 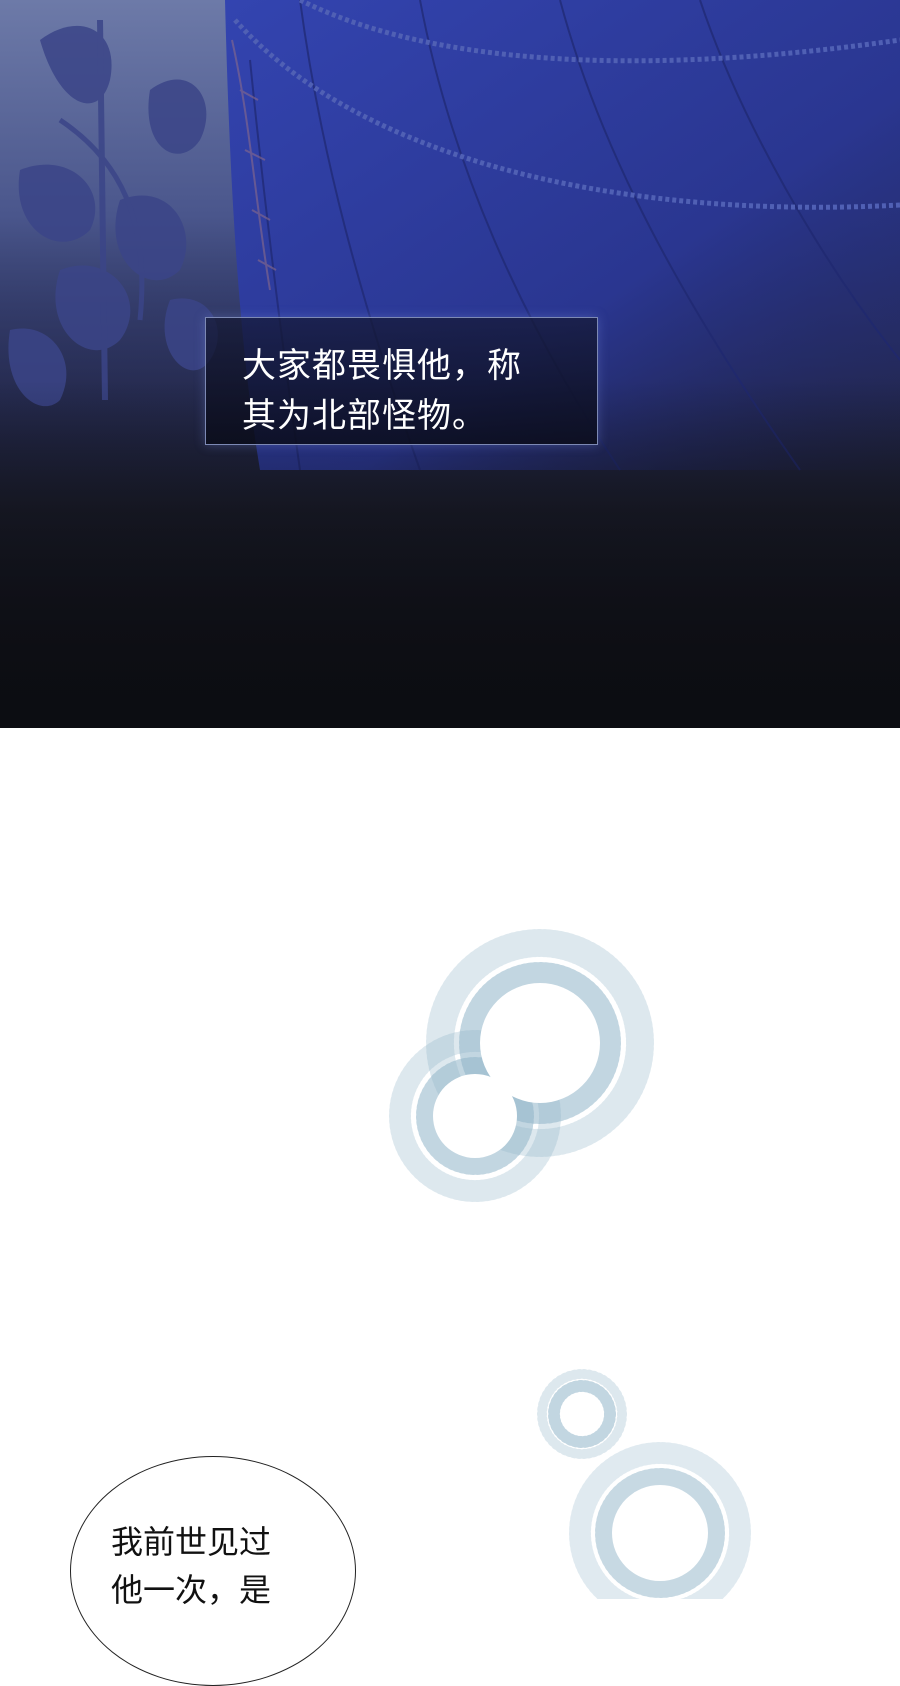 I want to click on caption-line-1: 大家都畏惧他，称, so click(x=382, y=366).